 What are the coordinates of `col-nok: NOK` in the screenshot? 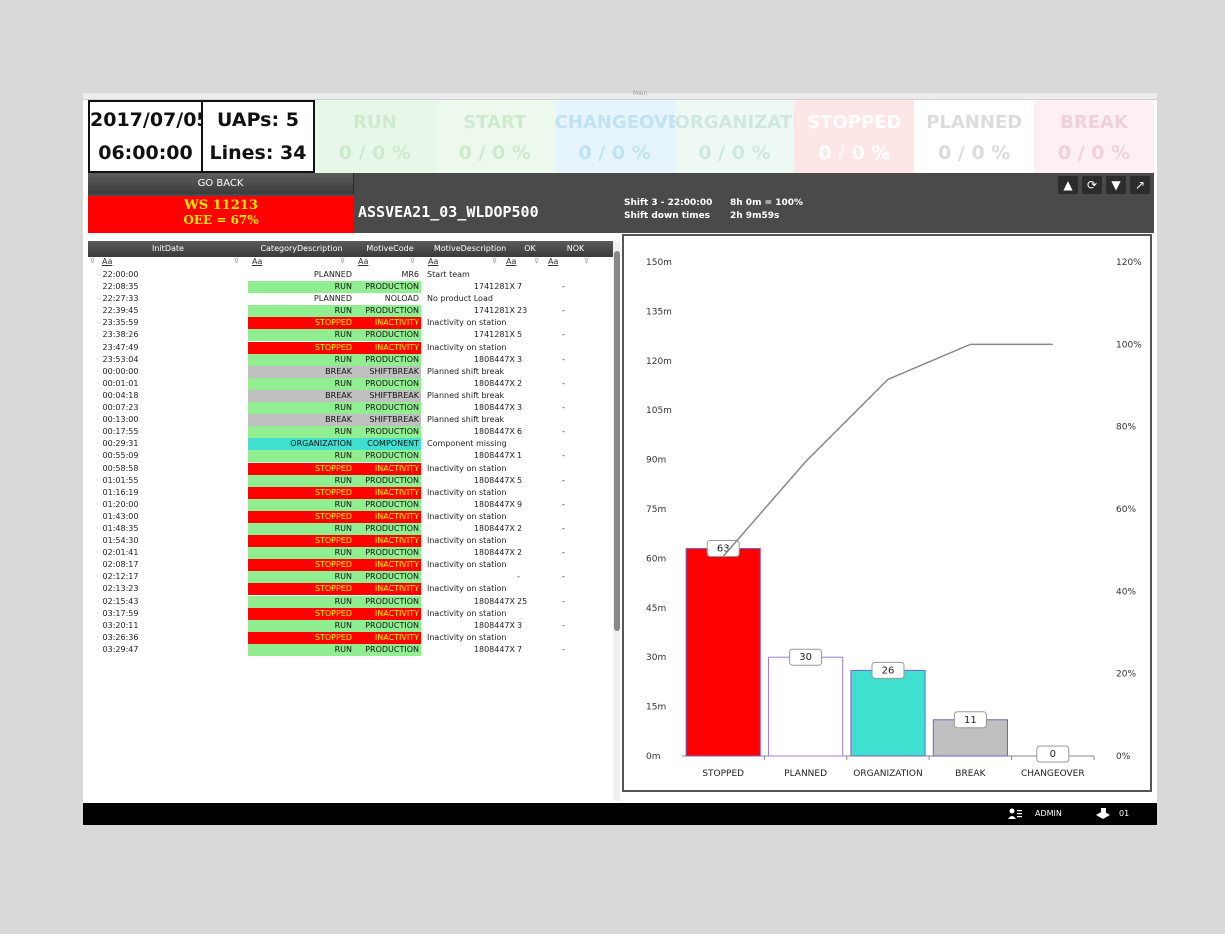 It's located at (575, 249).